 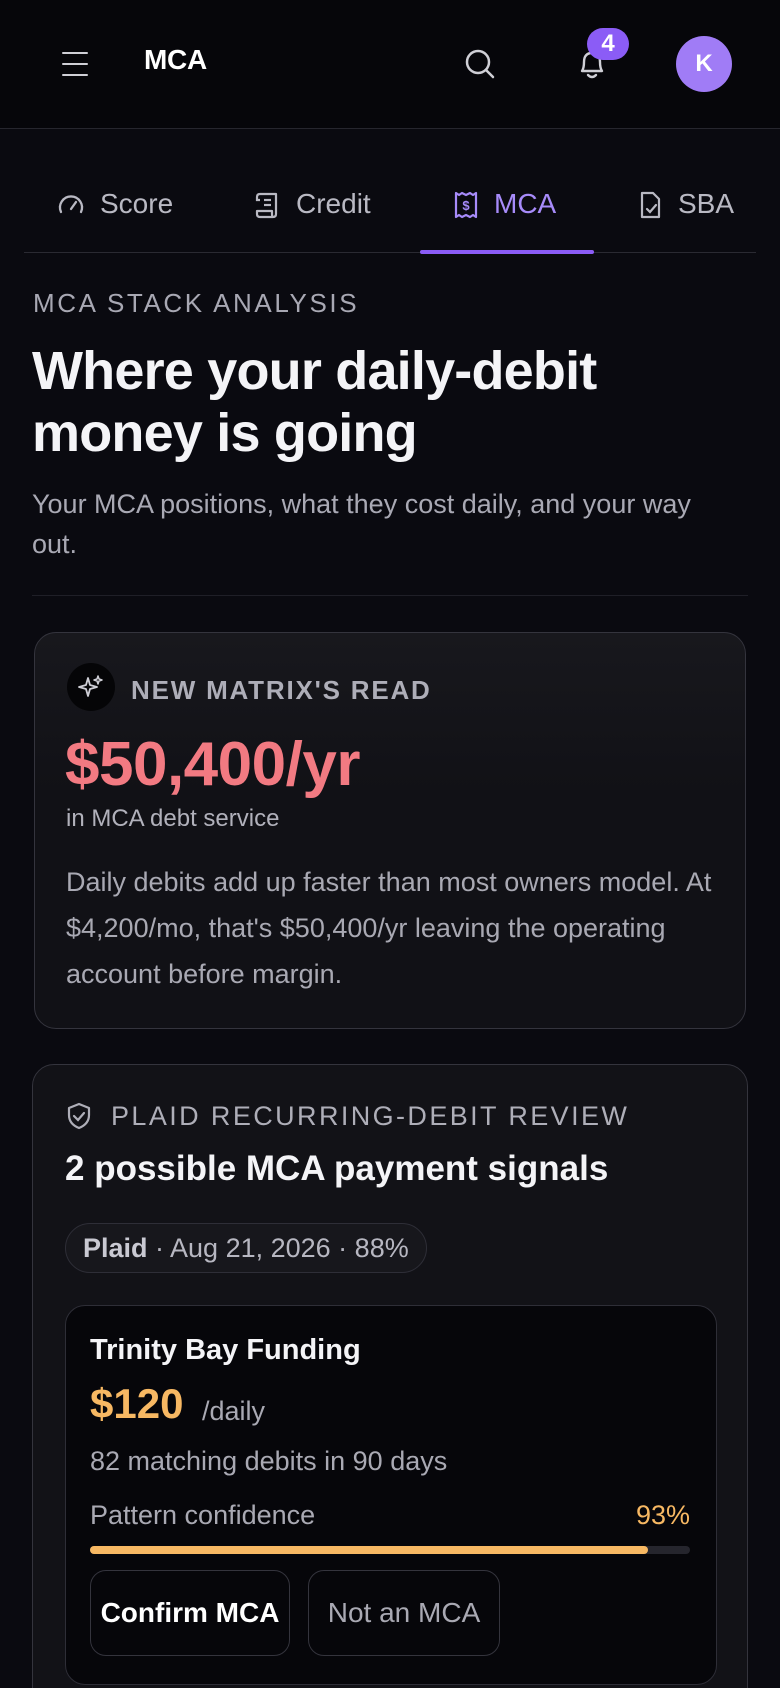 I want to click on search-button, so click(x=481, y=65).